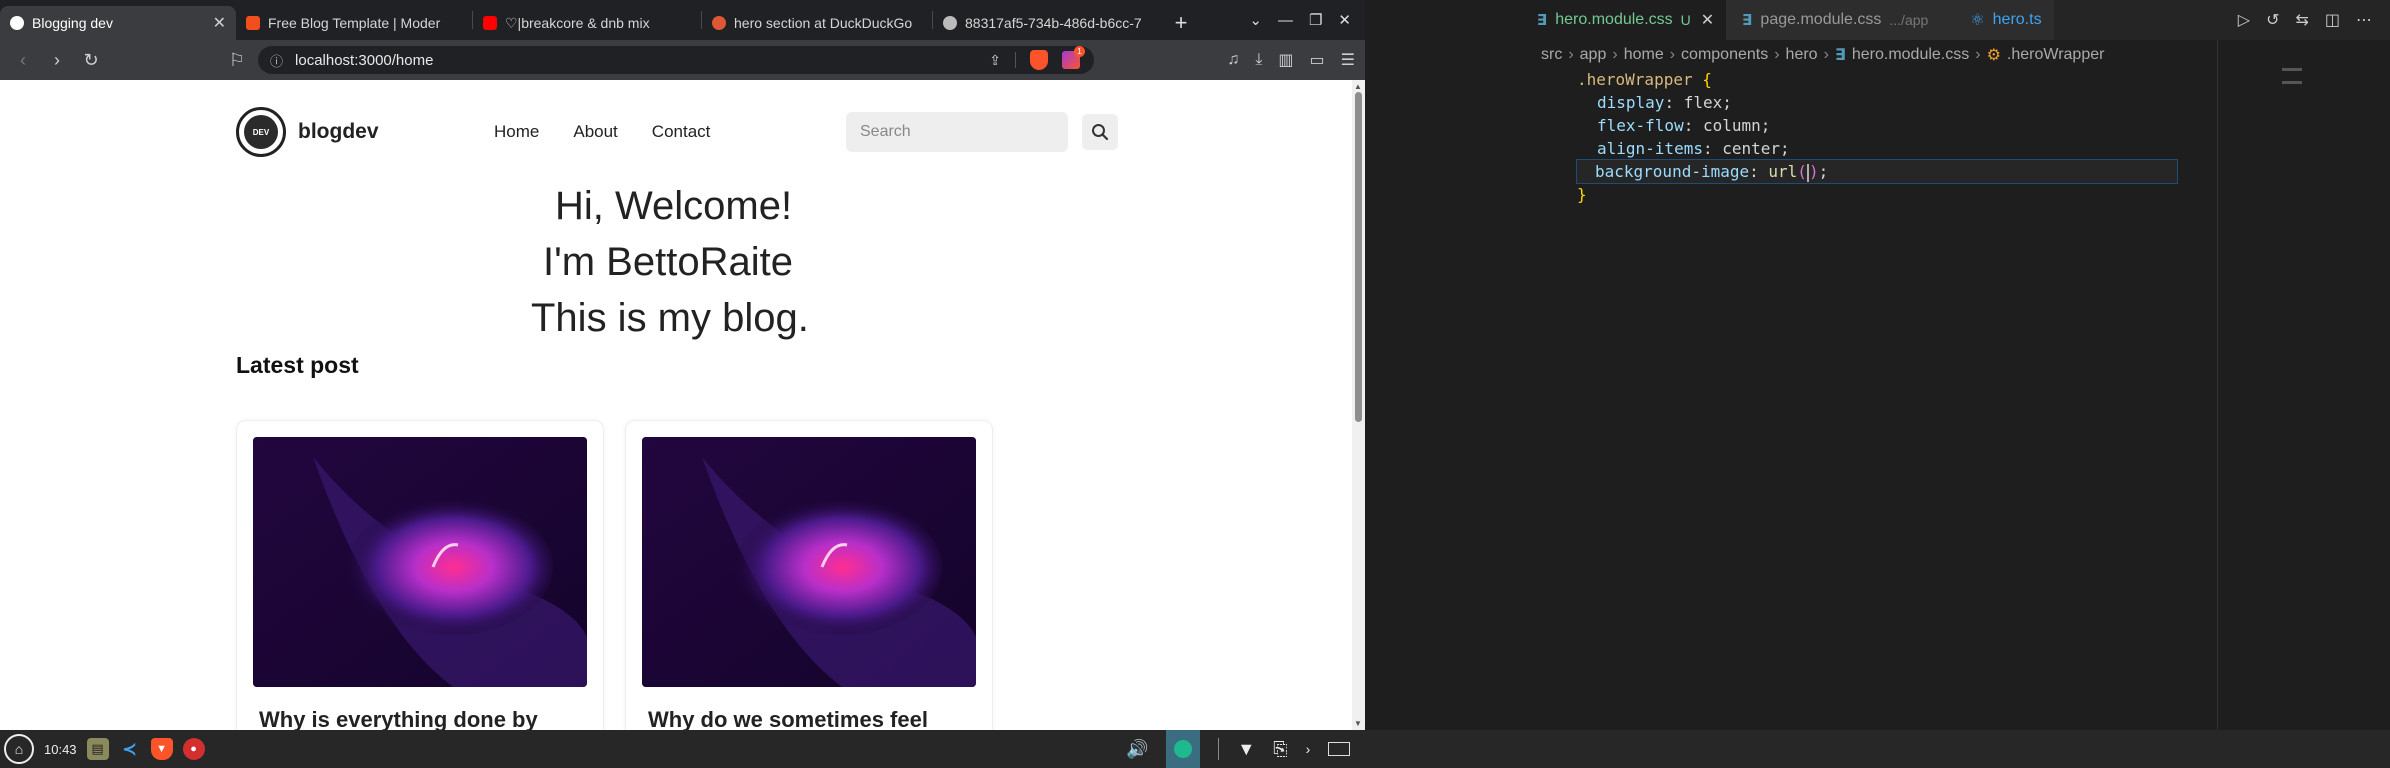 This screenshot has width=2390, height=768. I want to click on timeline-icon: ↺, so click(2272, 20).